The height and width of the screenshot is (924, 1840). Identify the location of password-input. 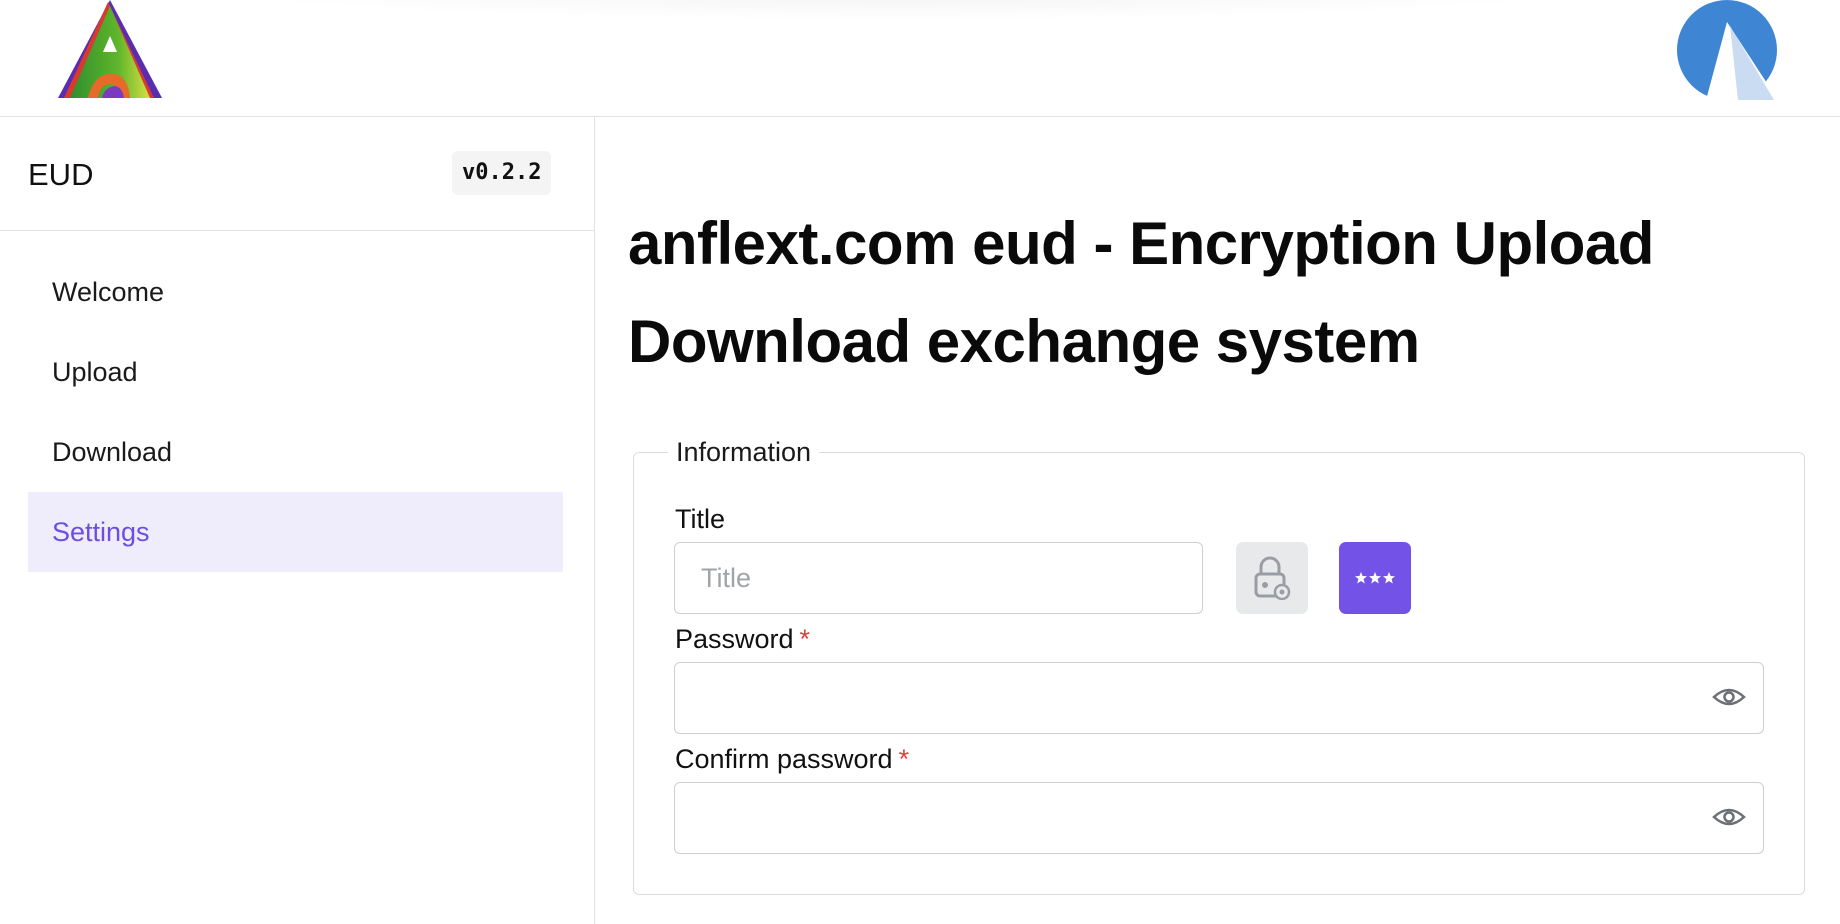
(1219, 698).